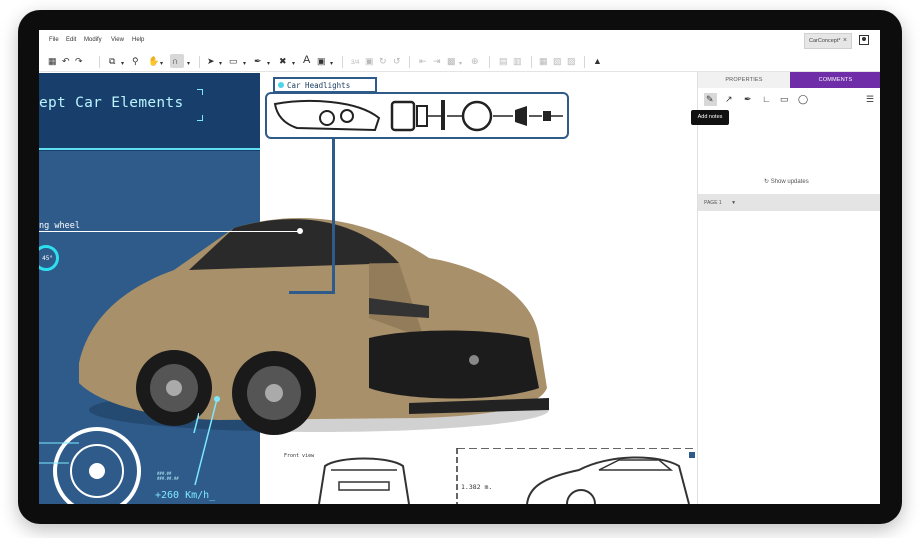 Image resolution: width=920 pixels, height=538 pixels. I want to click on add-notes-icon: ✎, so click(710, 99).